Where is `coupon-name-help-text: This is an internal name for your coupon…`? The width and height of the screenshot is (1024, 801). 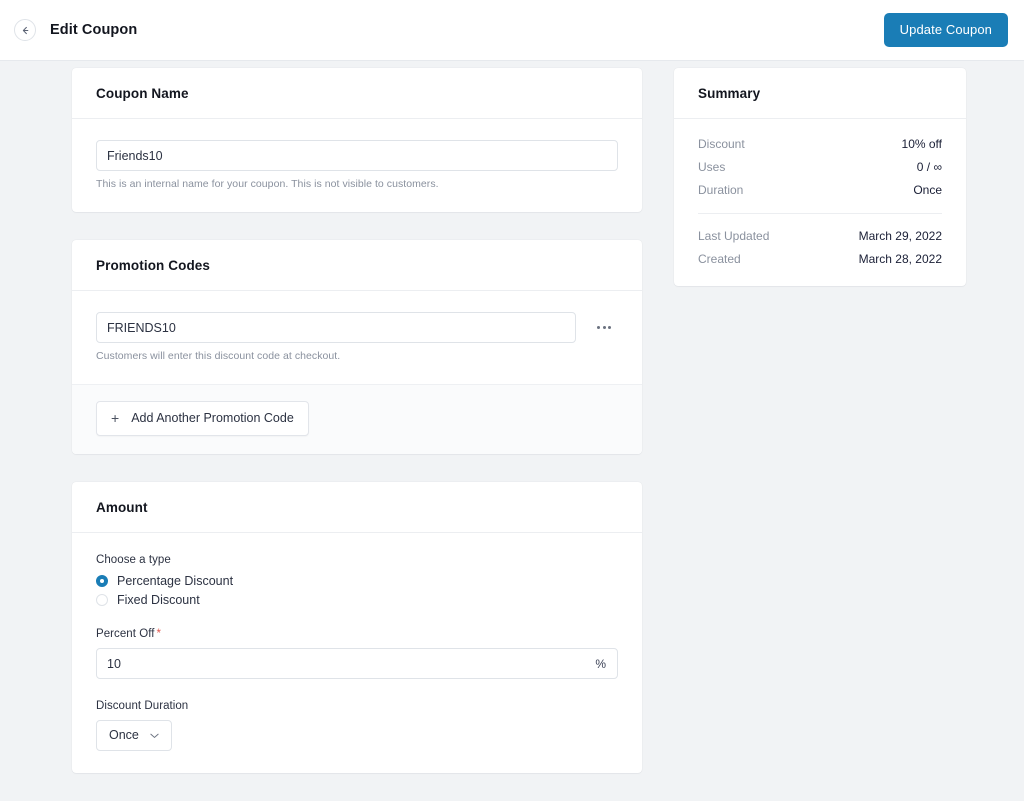 coupon-name-help-text: This is an internal name for your coupon… is located at coordinates (267, 184).